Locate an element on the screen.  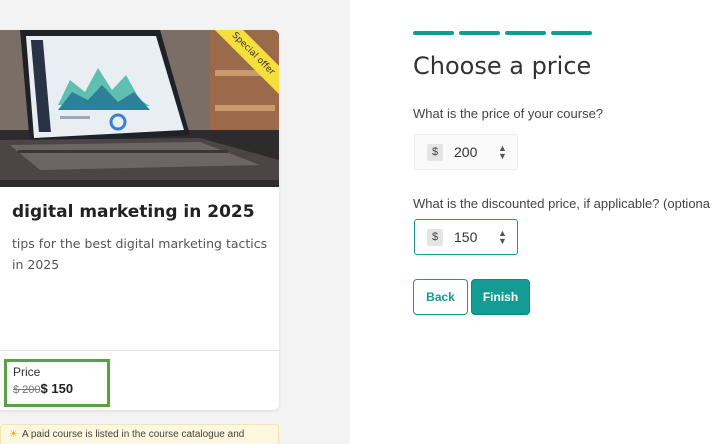
page-title: Choose a price is located at coordinates (502, 66).